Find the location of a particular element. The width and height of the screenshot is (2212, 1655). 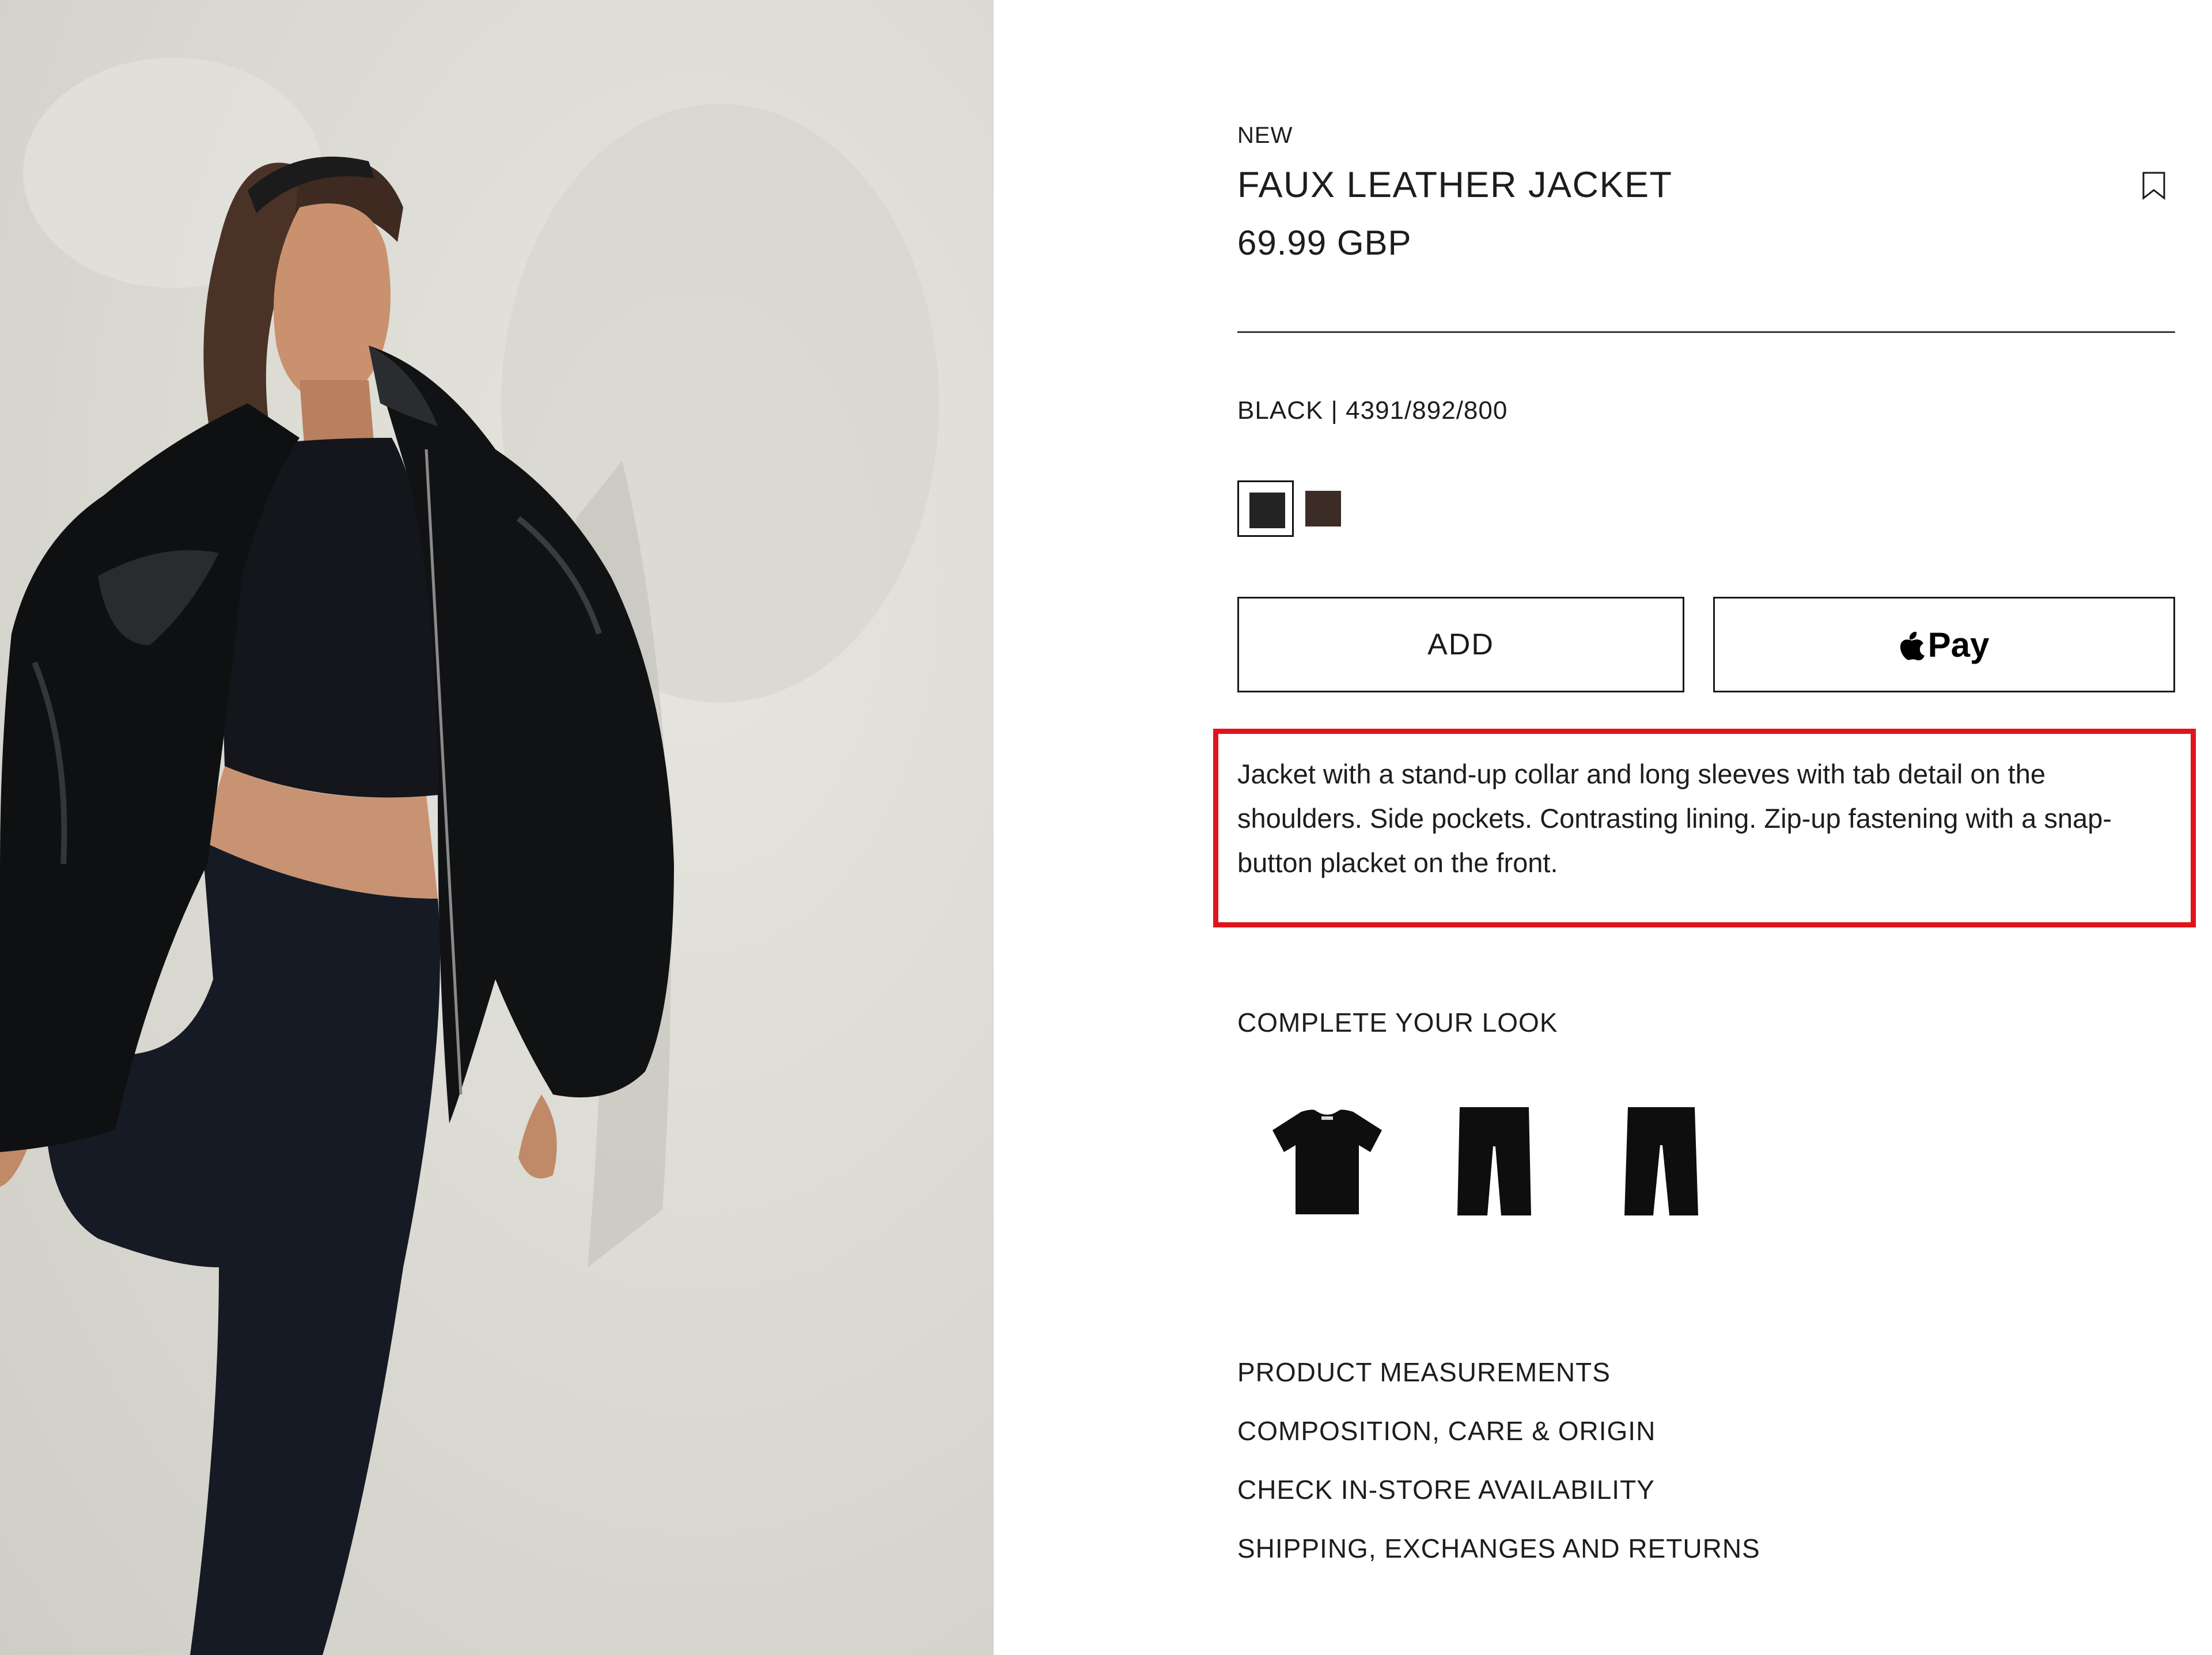

link-check-in-store-availability: CHECK IN-STORE AVAILABILITY is located at coordinates (1446, 1489).